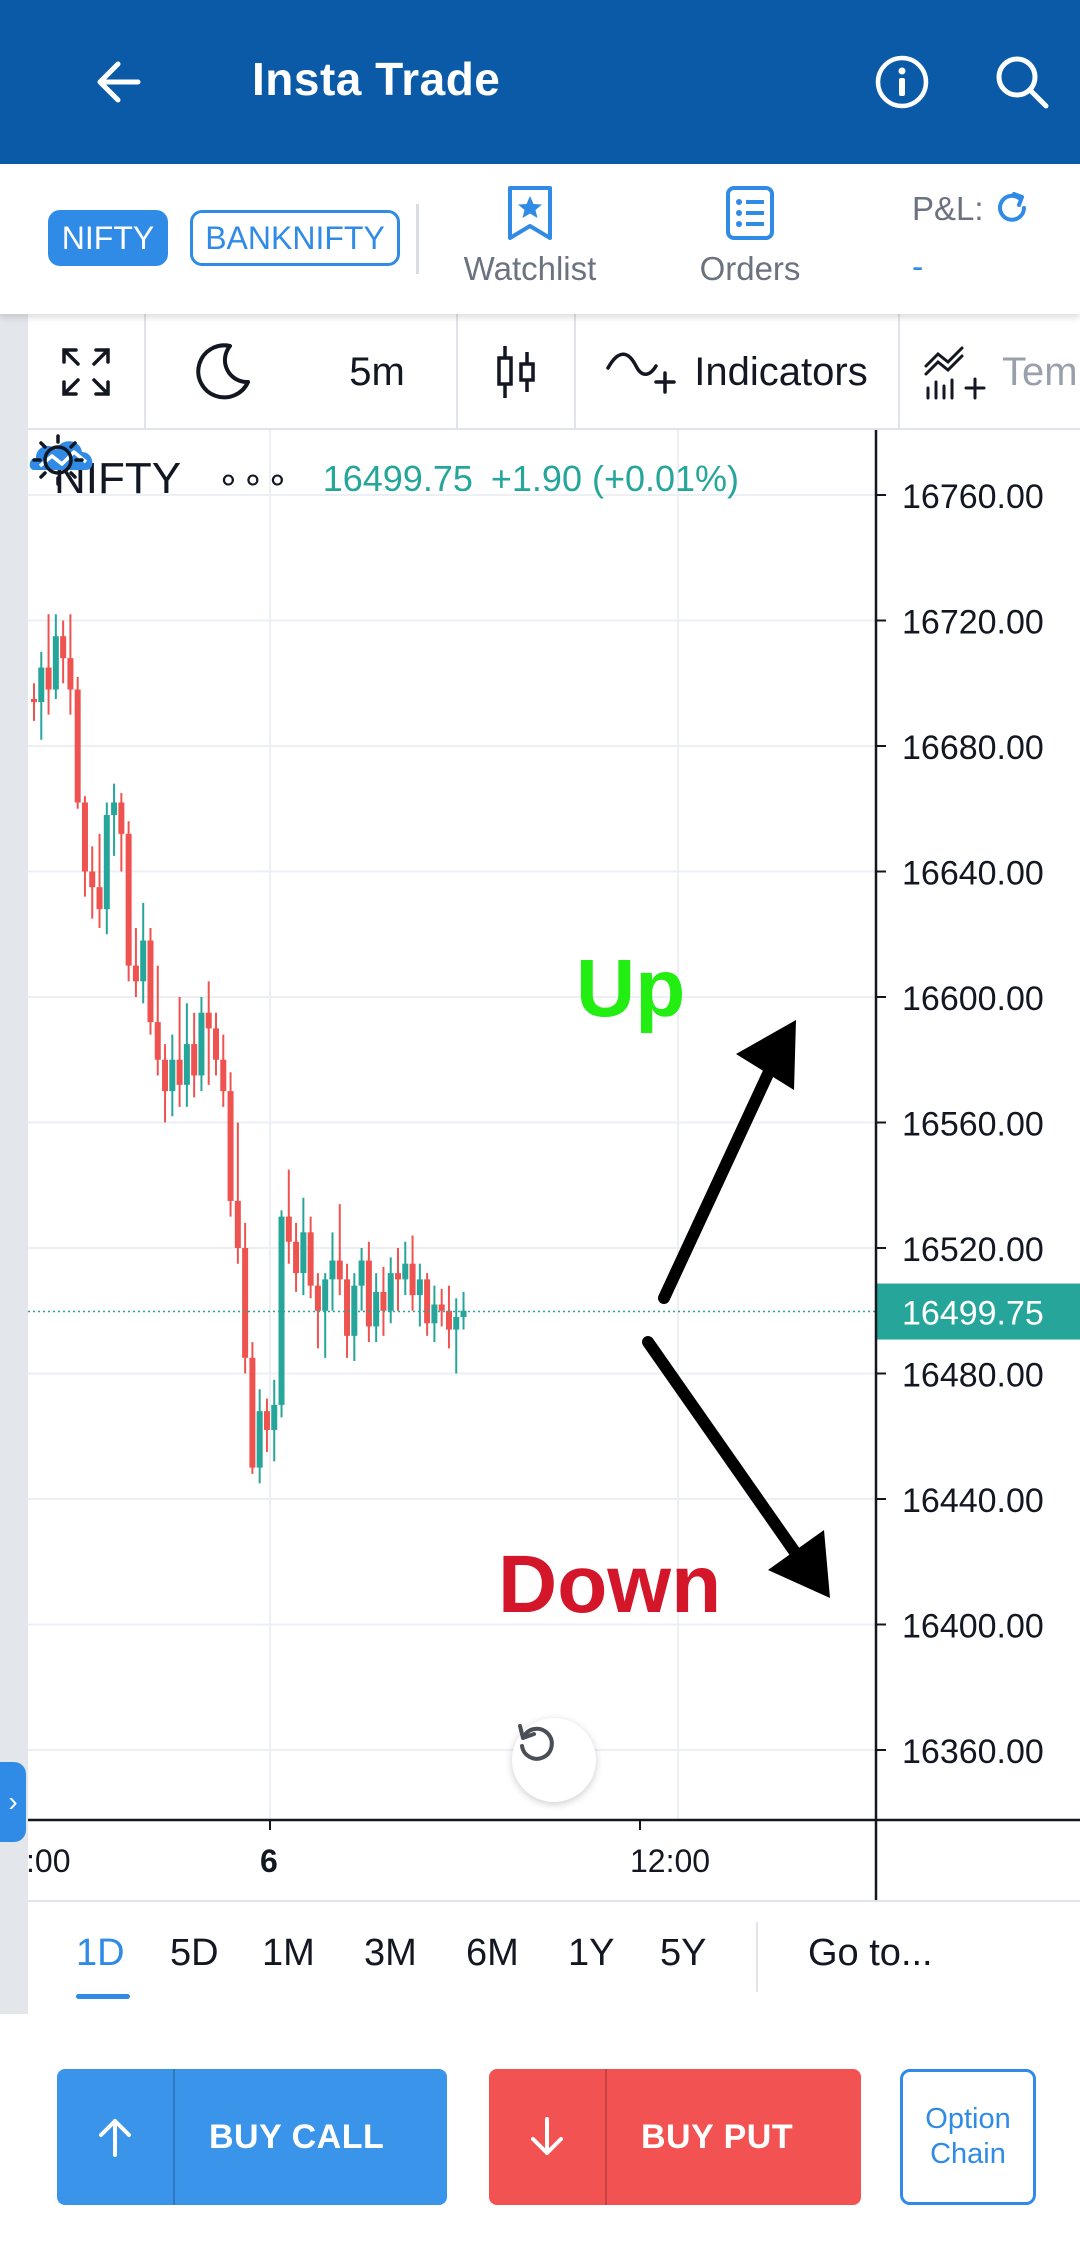 This screenshot has height=2247, width=1080. What do you see at coordinates (58, 460) in the screenshot?
I see `chart-settings-gear-icon` at bounding box center [58, 460].